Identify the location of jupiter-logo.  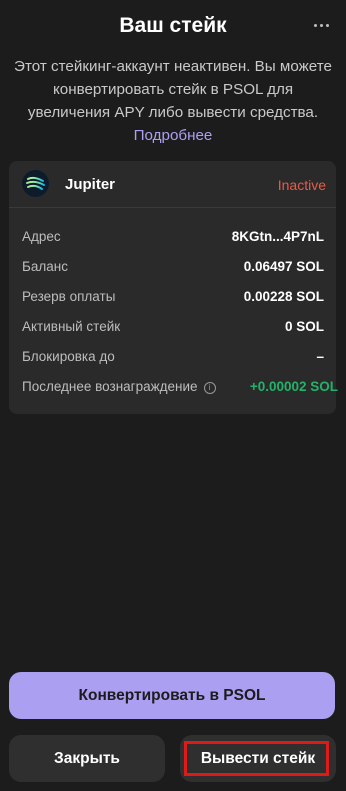
(35, 183).